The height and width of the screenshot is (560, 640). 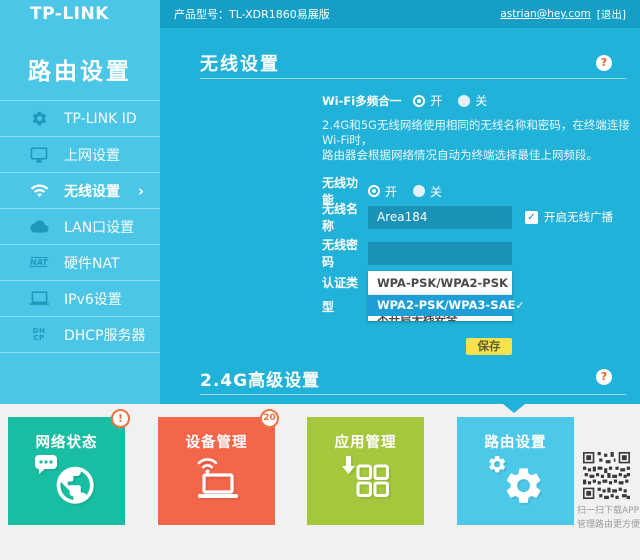 I want to click on wireless-off-radio: 关, so click(x=427, y=191).